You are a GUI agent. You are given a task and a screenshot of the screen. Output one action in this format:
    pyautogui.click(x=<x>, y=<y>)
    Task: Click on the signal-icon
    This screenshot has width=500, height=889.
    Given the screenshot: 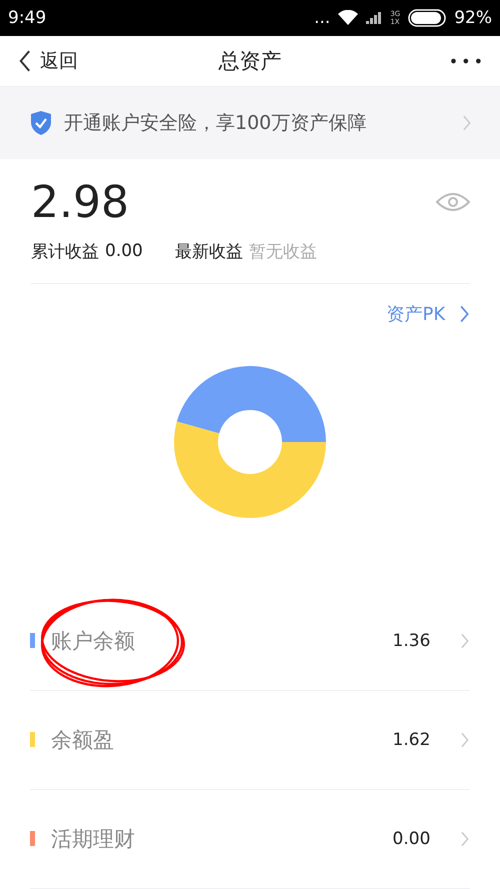 What is the action you would take?
    pyautogui.click(x=374, y=18)
    